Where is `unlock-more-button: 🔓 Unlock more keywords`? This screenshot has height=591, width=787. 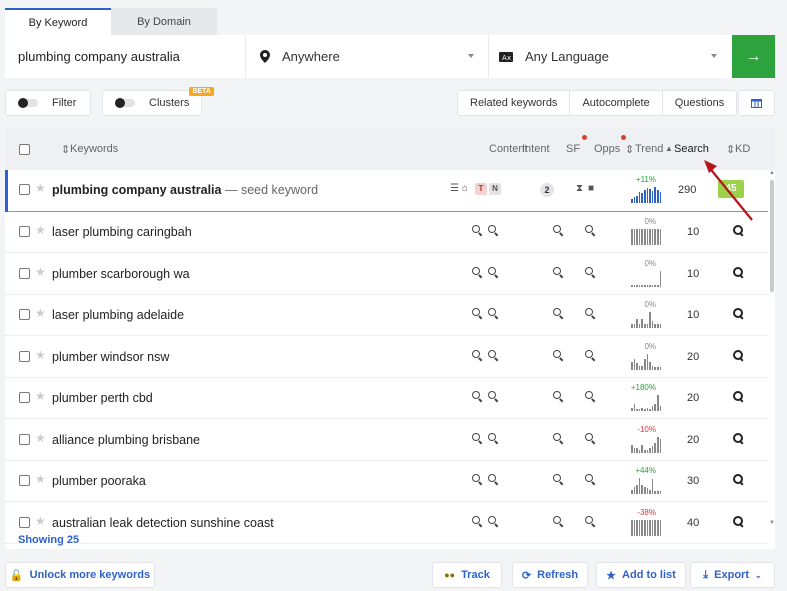
unlock-more-button: 🔓 Unlock more keywords is located at coordinates (80, 575).